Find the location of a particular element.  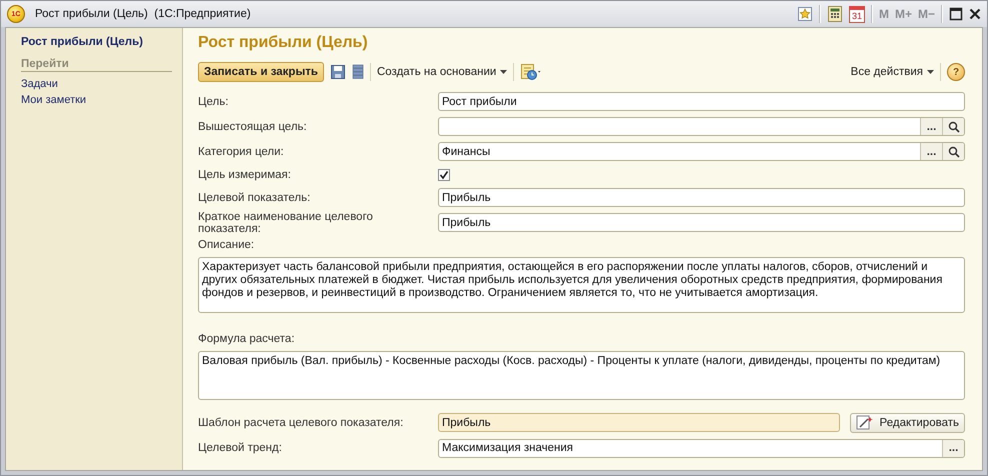

field-label: Шаблон расчета целевого показателя: is located at coordinates (301, 422).